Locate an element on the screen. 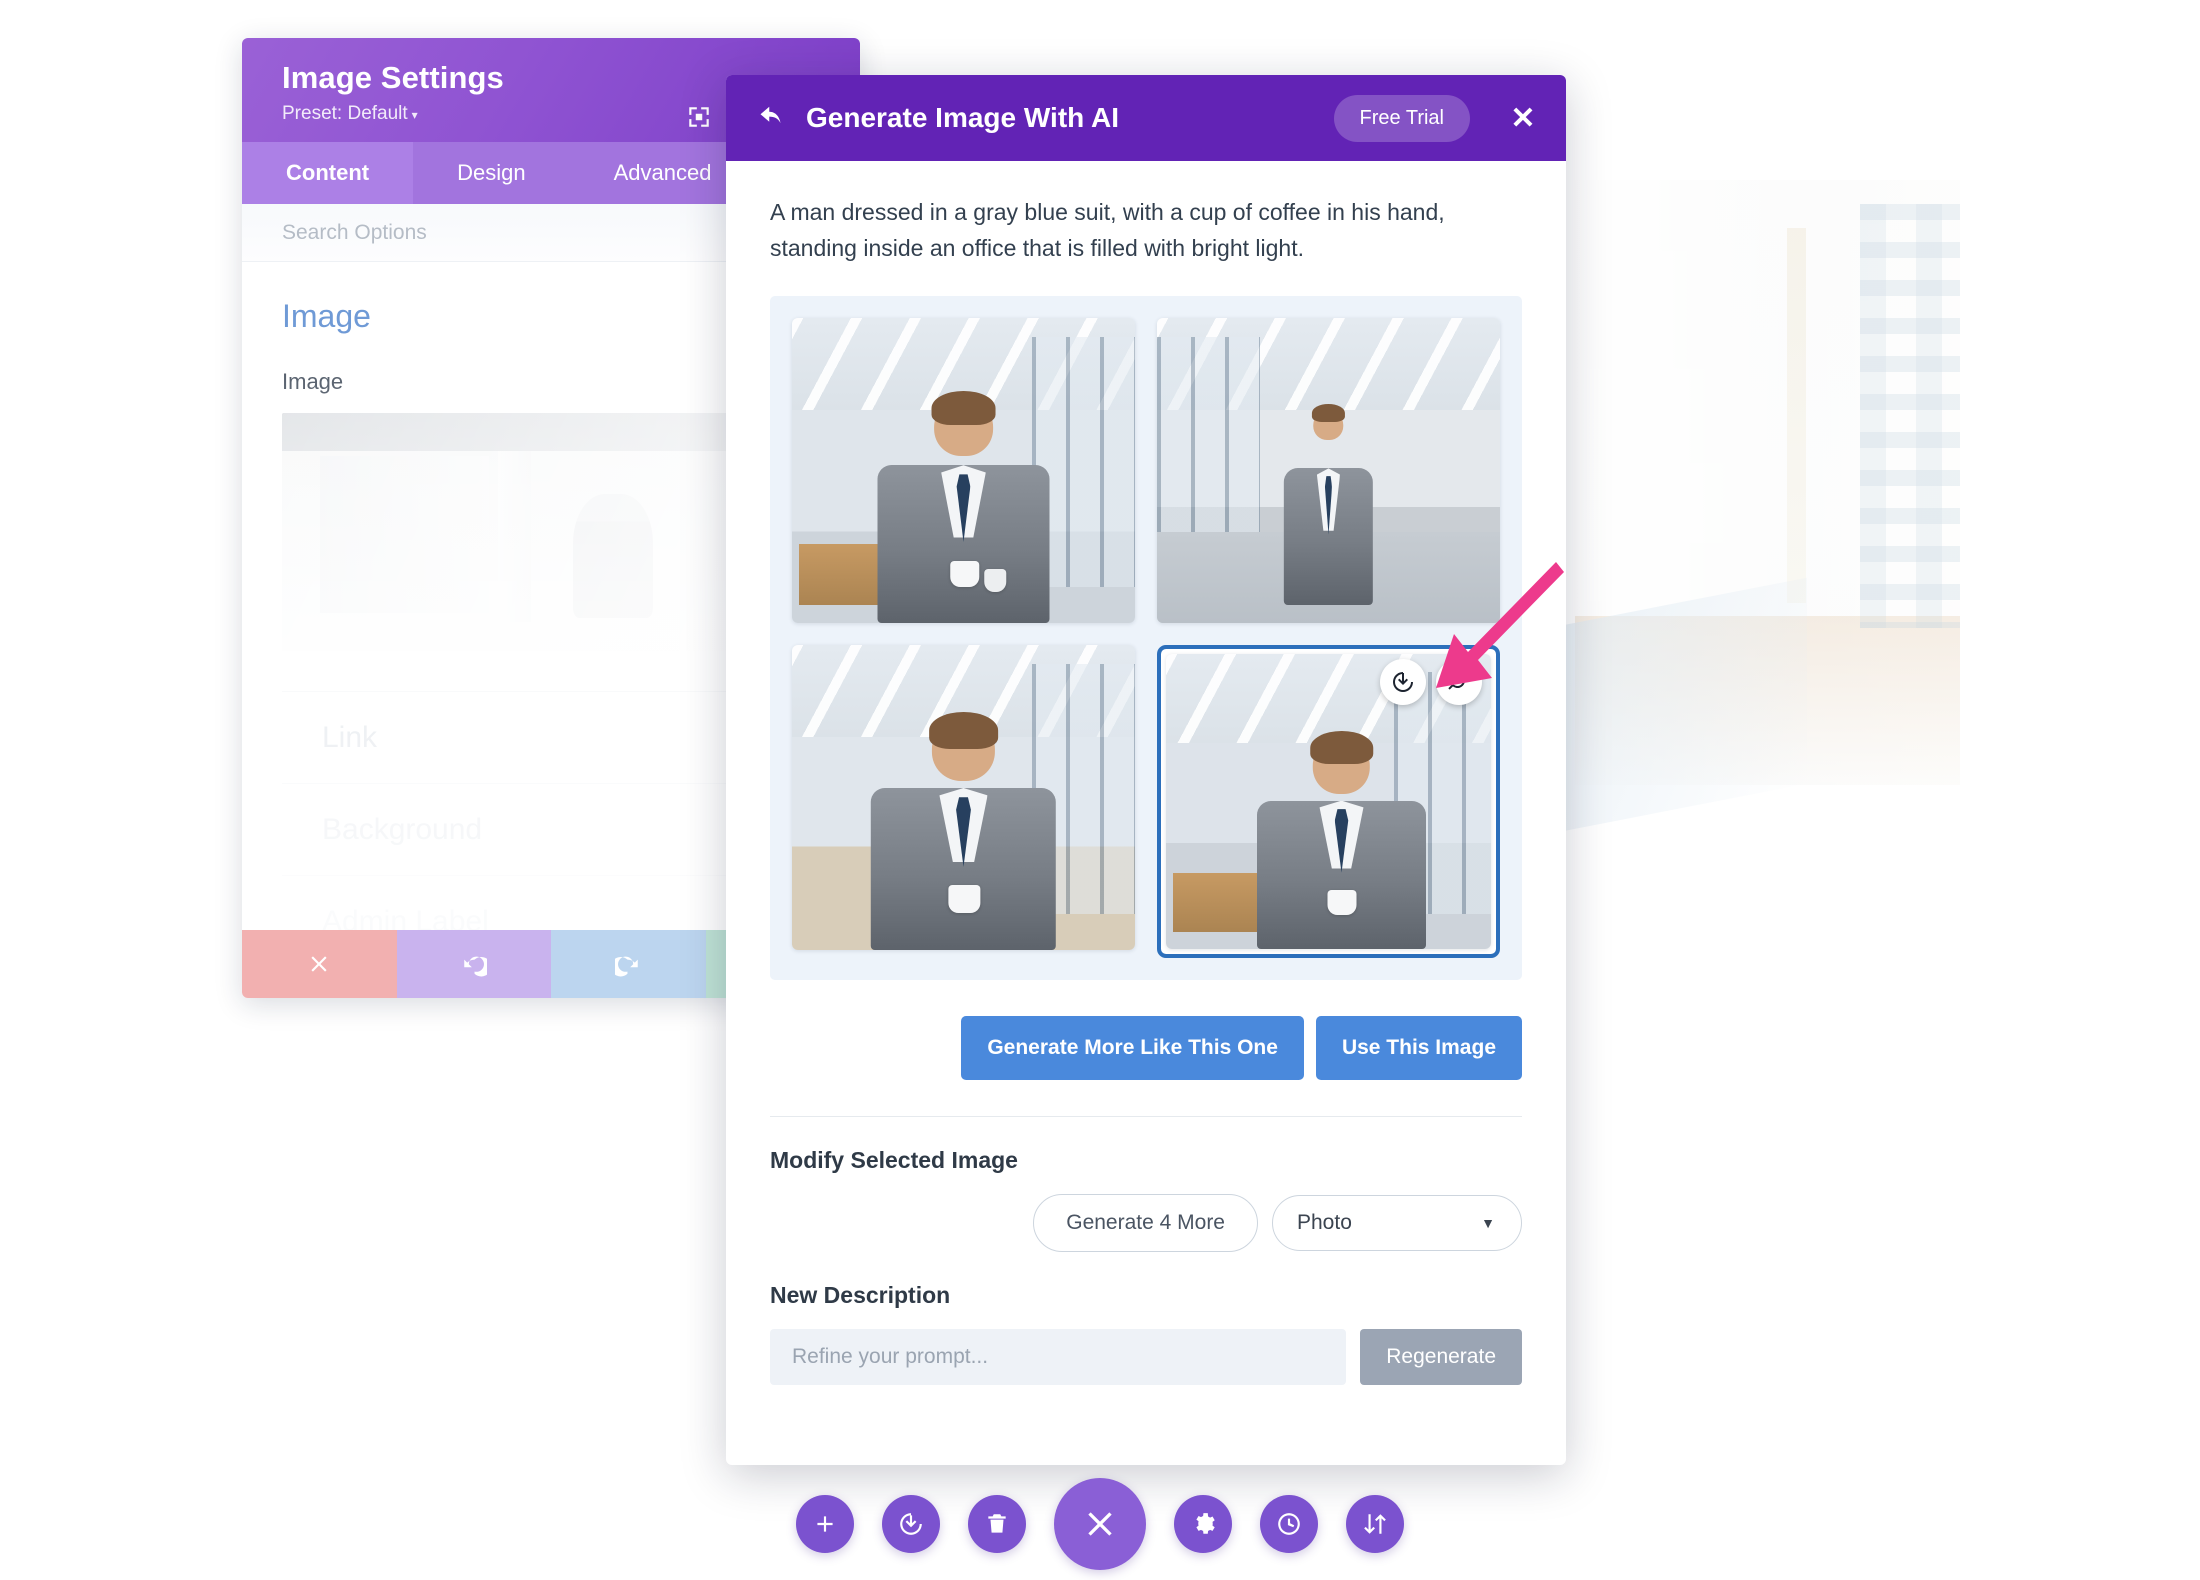 The image size is (2200, 1580). modify-selected-image-label: Modify Selected Image is located at coordinates (894, 1160).